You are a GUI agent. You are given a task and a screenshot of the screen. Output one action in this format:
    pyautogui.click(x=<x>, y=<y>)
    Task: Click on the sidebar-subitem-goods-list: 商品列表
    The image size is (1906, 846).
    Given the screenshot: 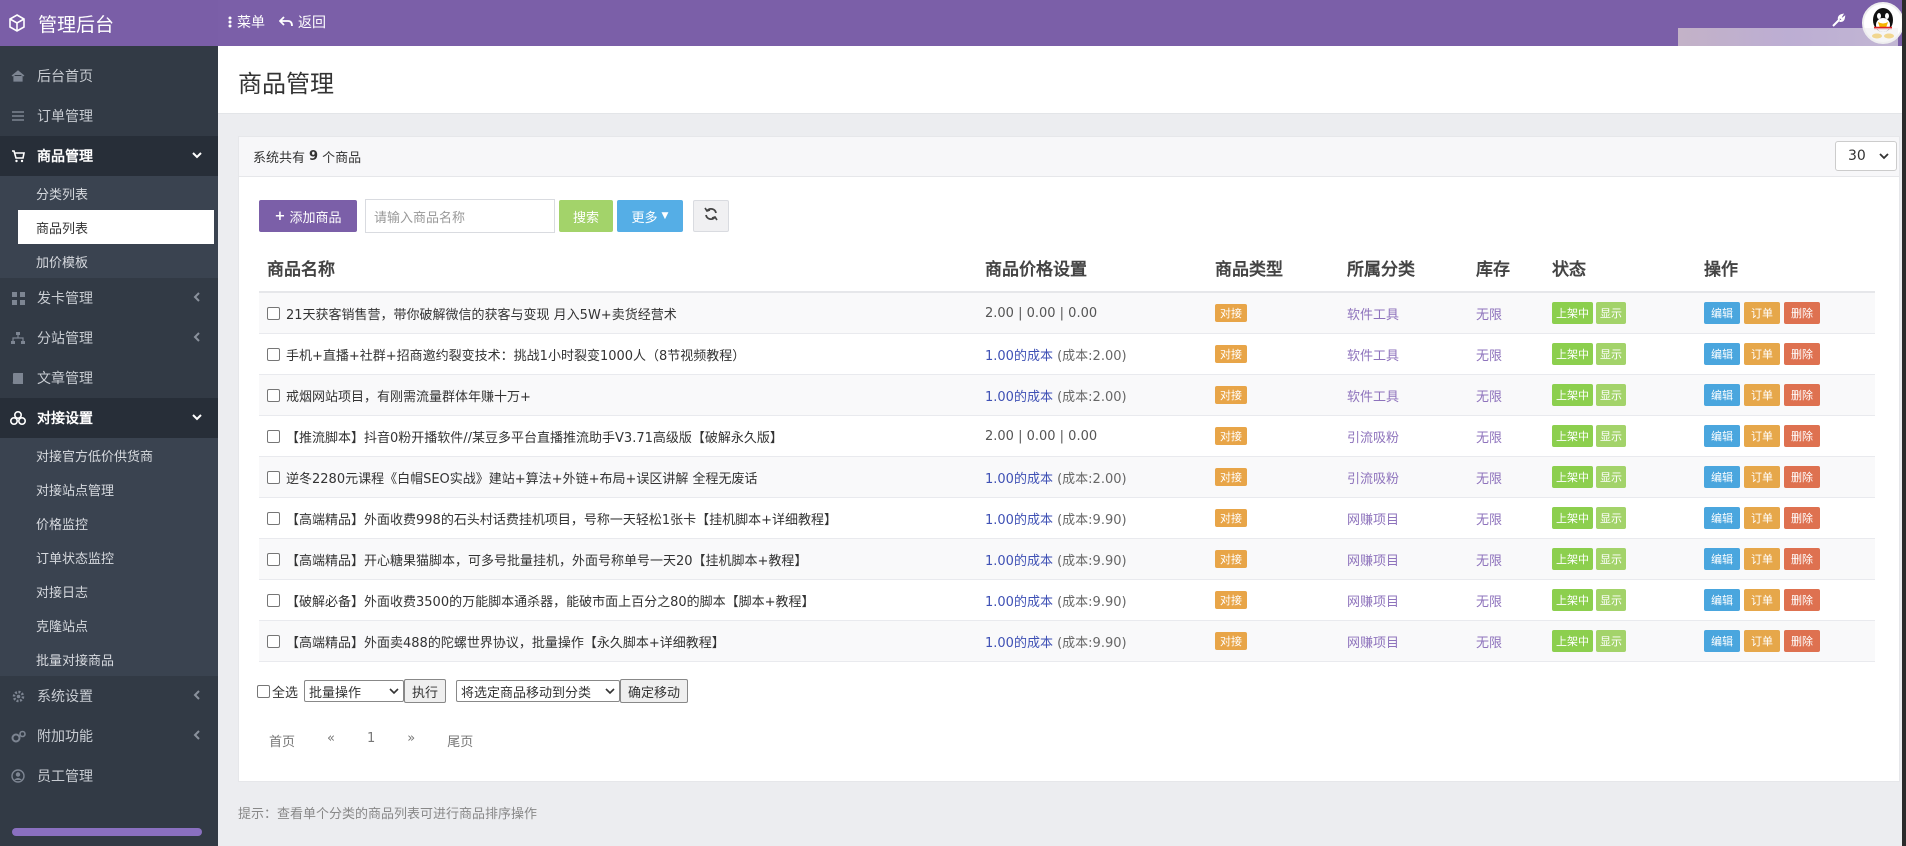 What is the action you would take?
    pyautogui.click(x=116, y=227)
    